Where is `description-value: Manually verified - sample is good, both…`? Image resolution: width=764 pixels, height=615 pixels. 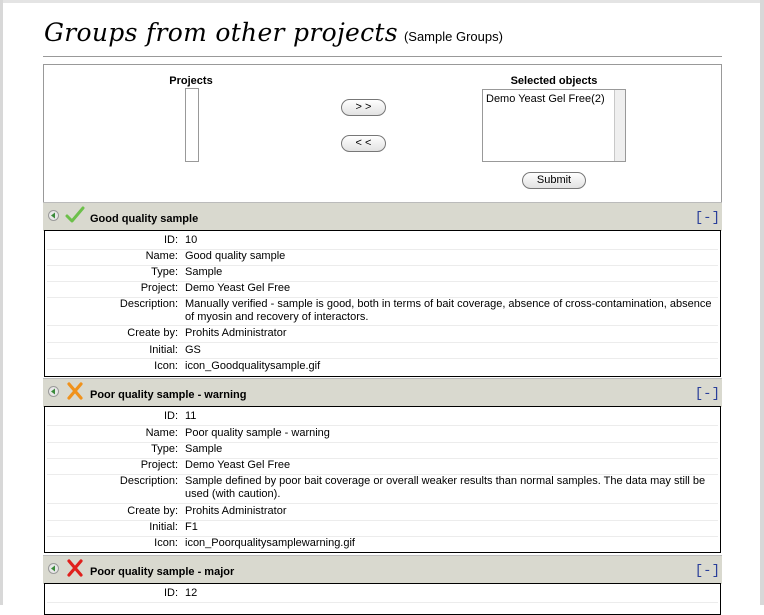
description-value: Manually verified - sample is good, both… is located at coordinates (448, 310).